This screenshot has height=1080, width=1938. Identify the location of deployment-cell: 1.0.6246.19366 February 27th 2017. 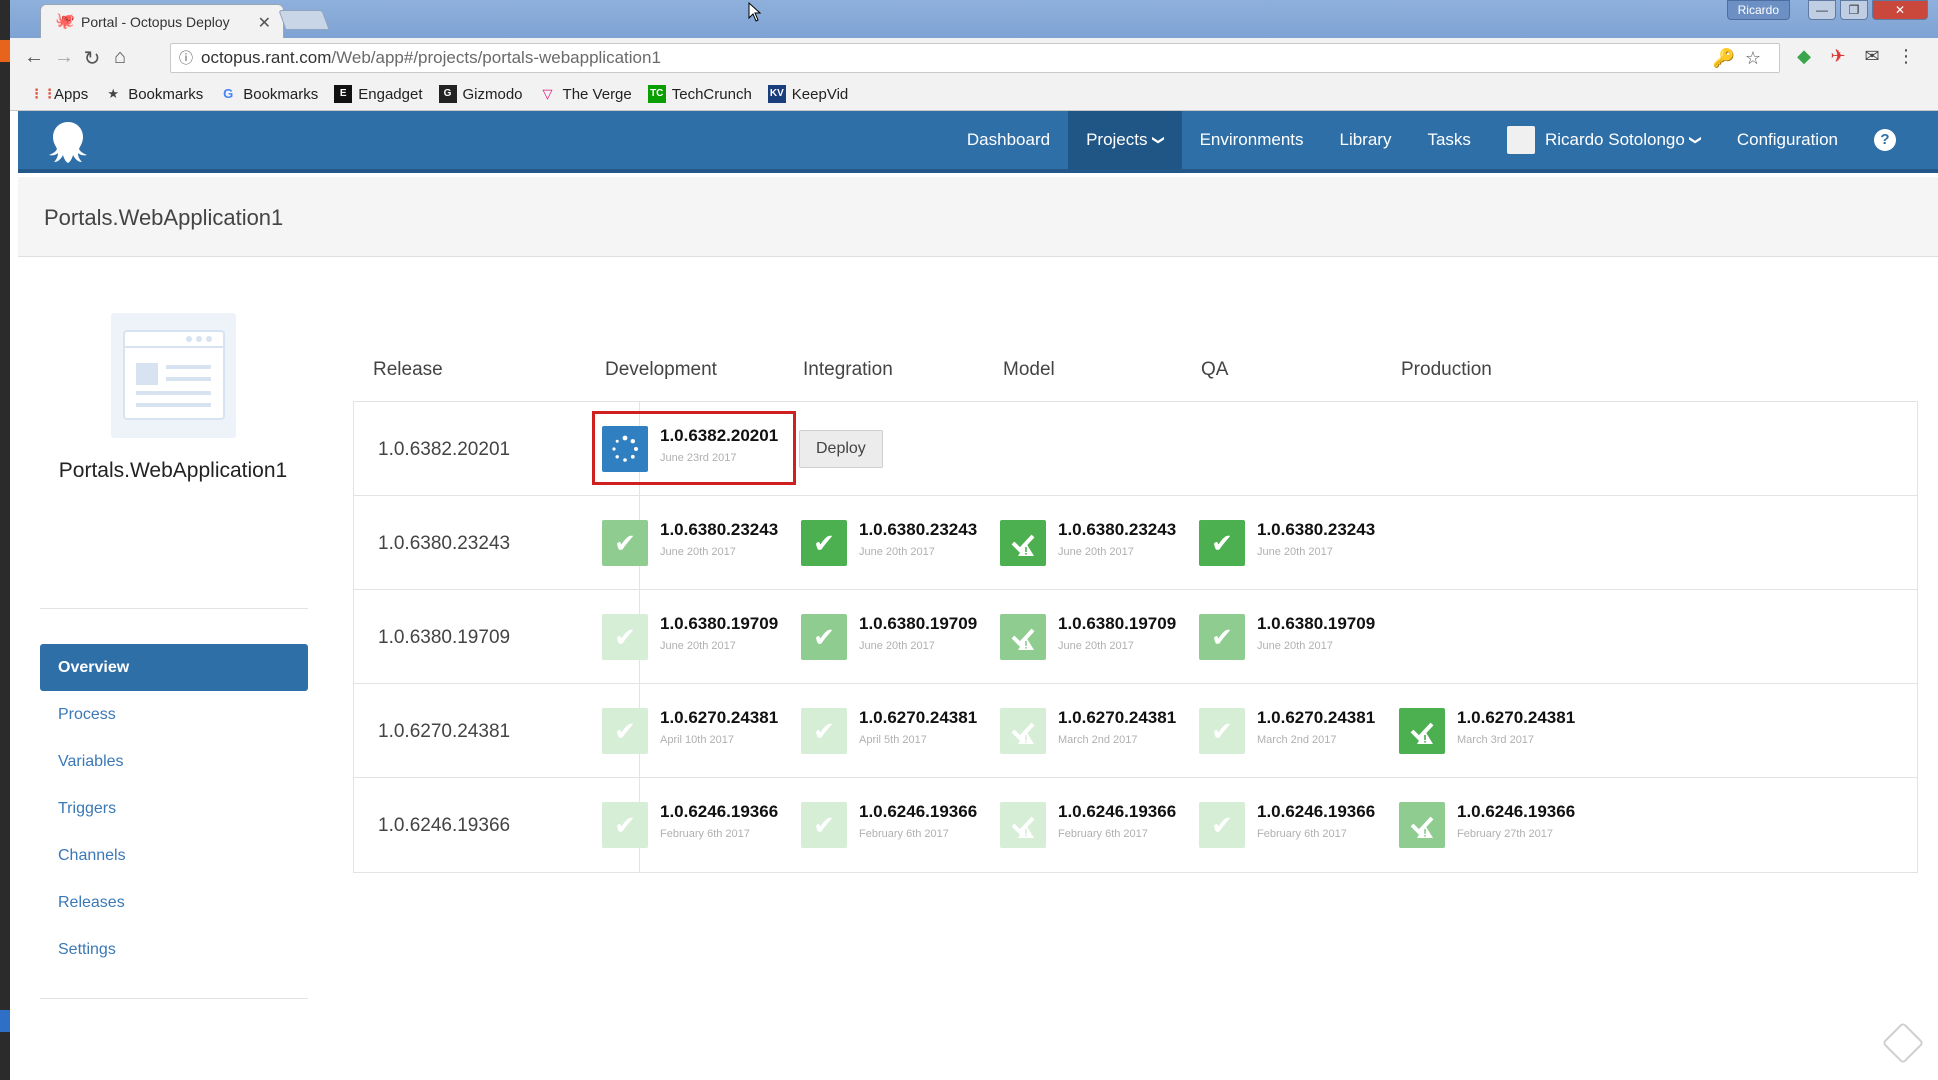
(1487, 825).